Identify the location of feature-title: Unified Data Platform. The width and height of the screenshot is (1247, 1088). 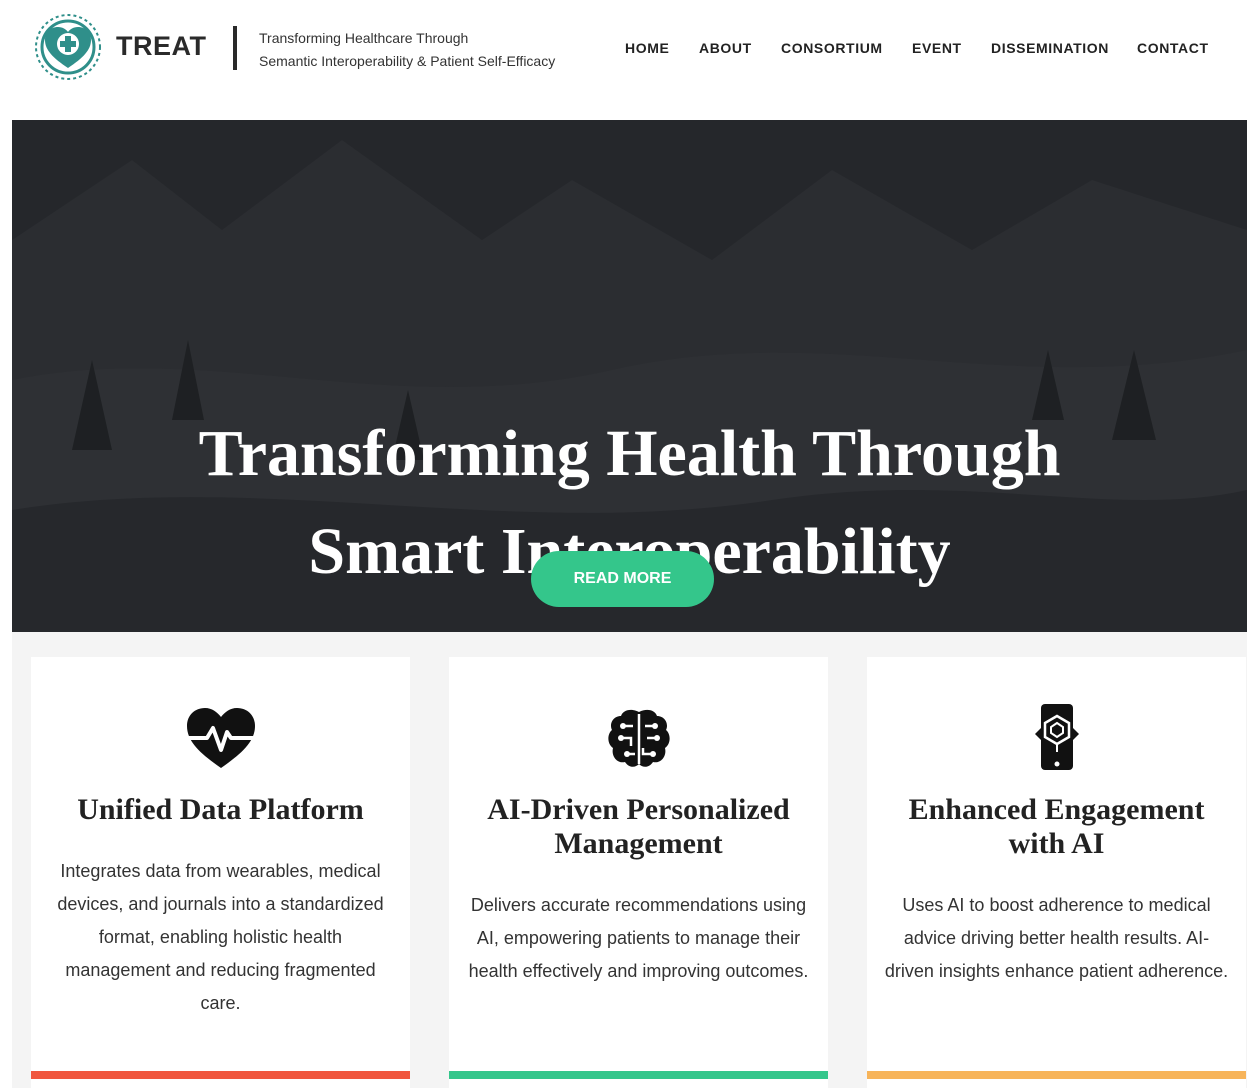
(220, 809).